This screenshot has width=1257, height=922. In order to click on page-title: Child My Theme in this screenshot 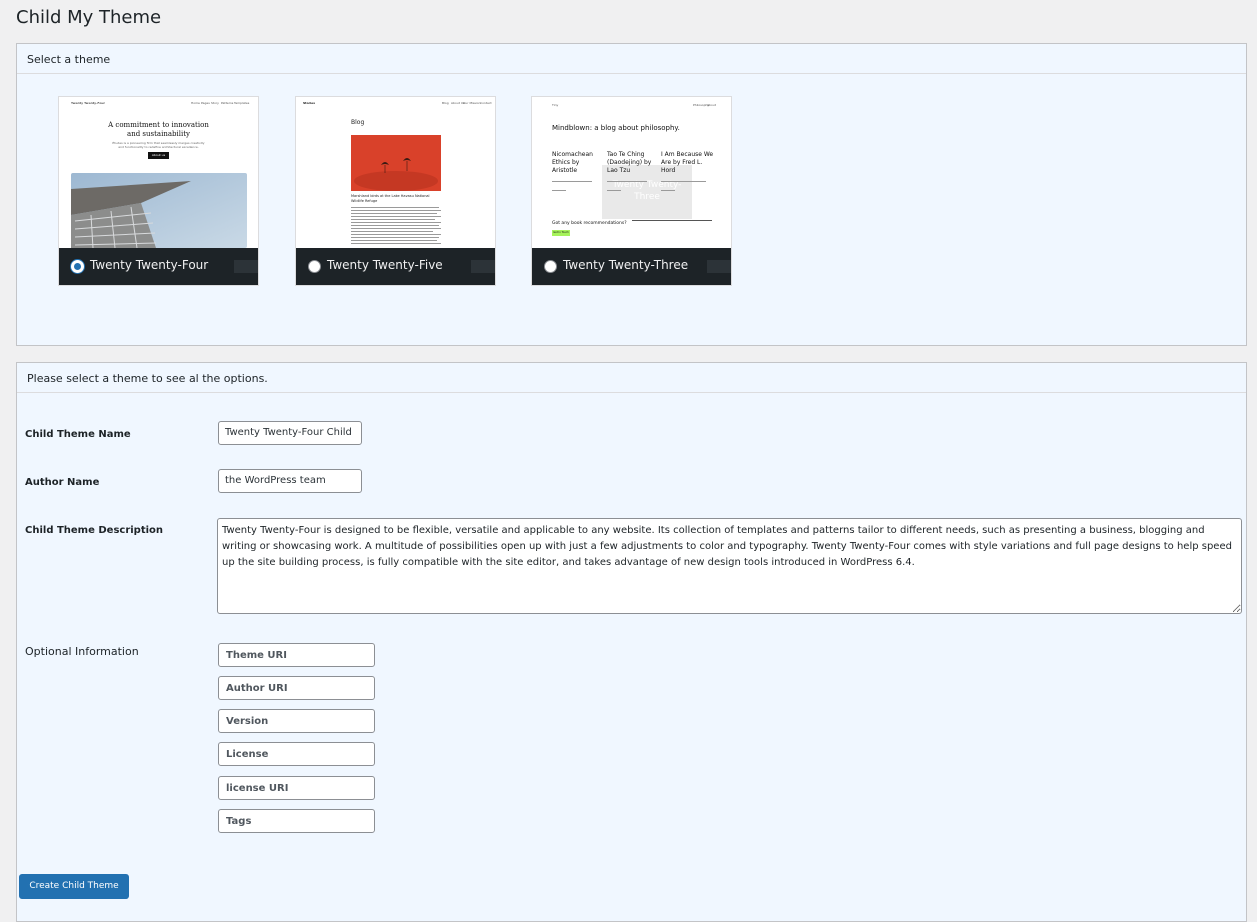, I will do `click(89, 17)`.